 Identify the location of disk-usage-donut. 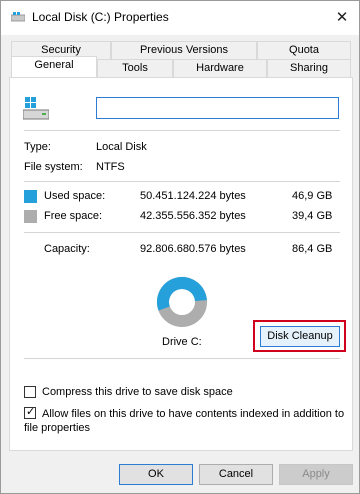
(182, 302).